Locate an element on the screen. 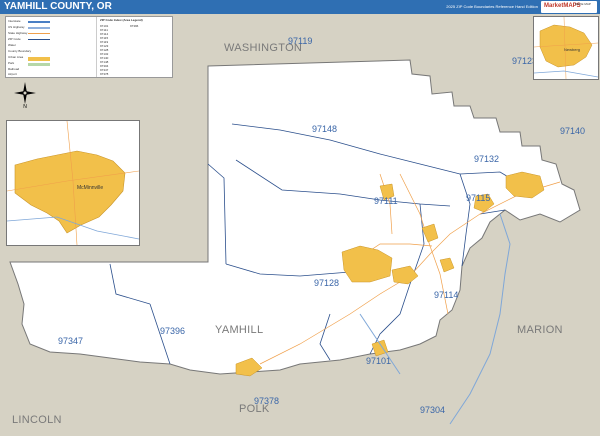 The image size is (600, 436). zip-label-97115: 97115 is located at coordinates (478, 198).